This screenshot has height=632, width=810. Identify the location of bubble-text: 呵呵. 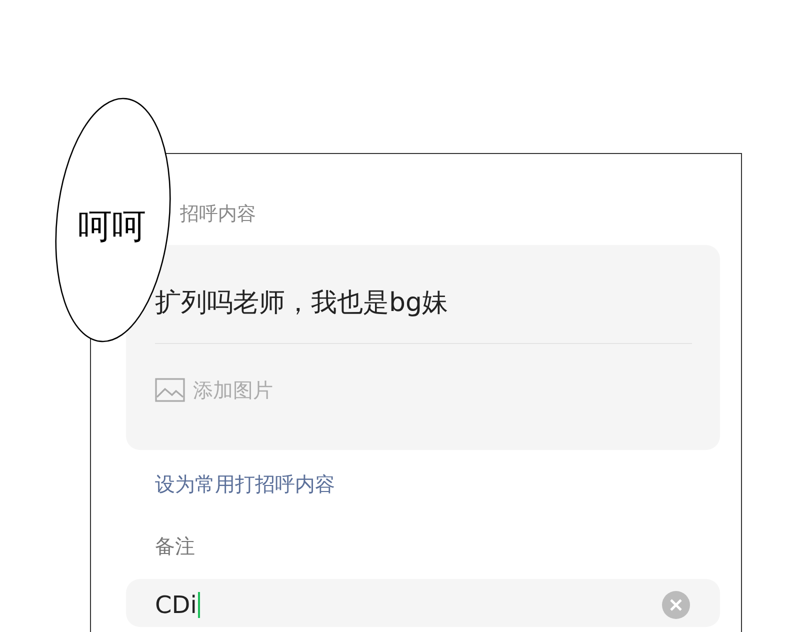
(112, 228).